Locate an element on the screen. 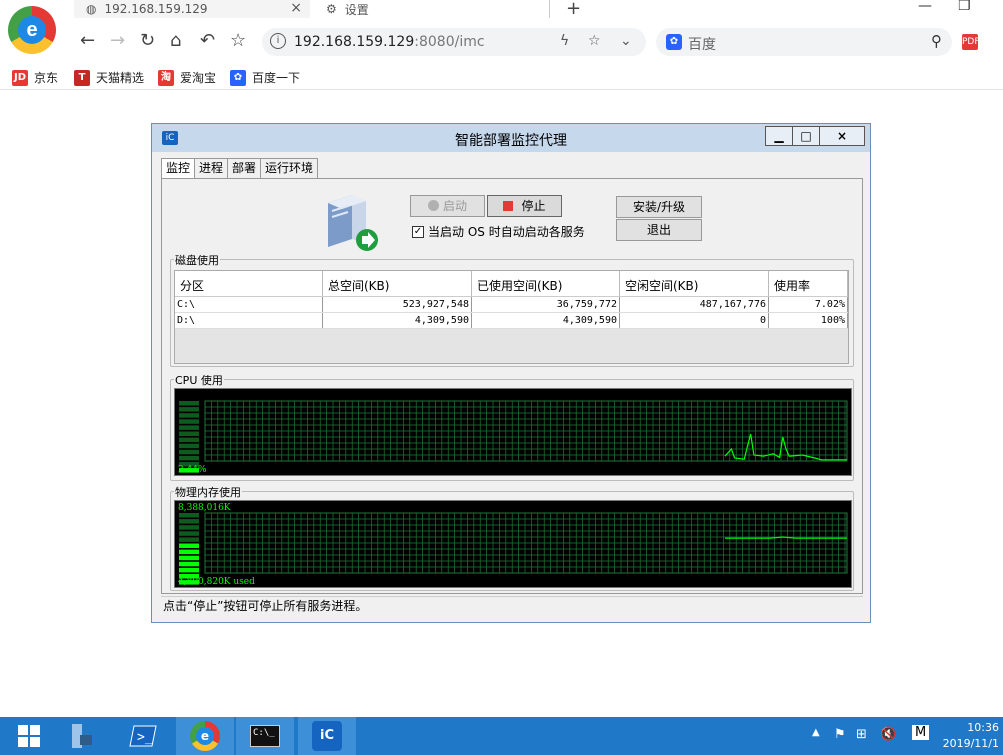  taobao-icon: 淘 is located at coordinates (166, 77).